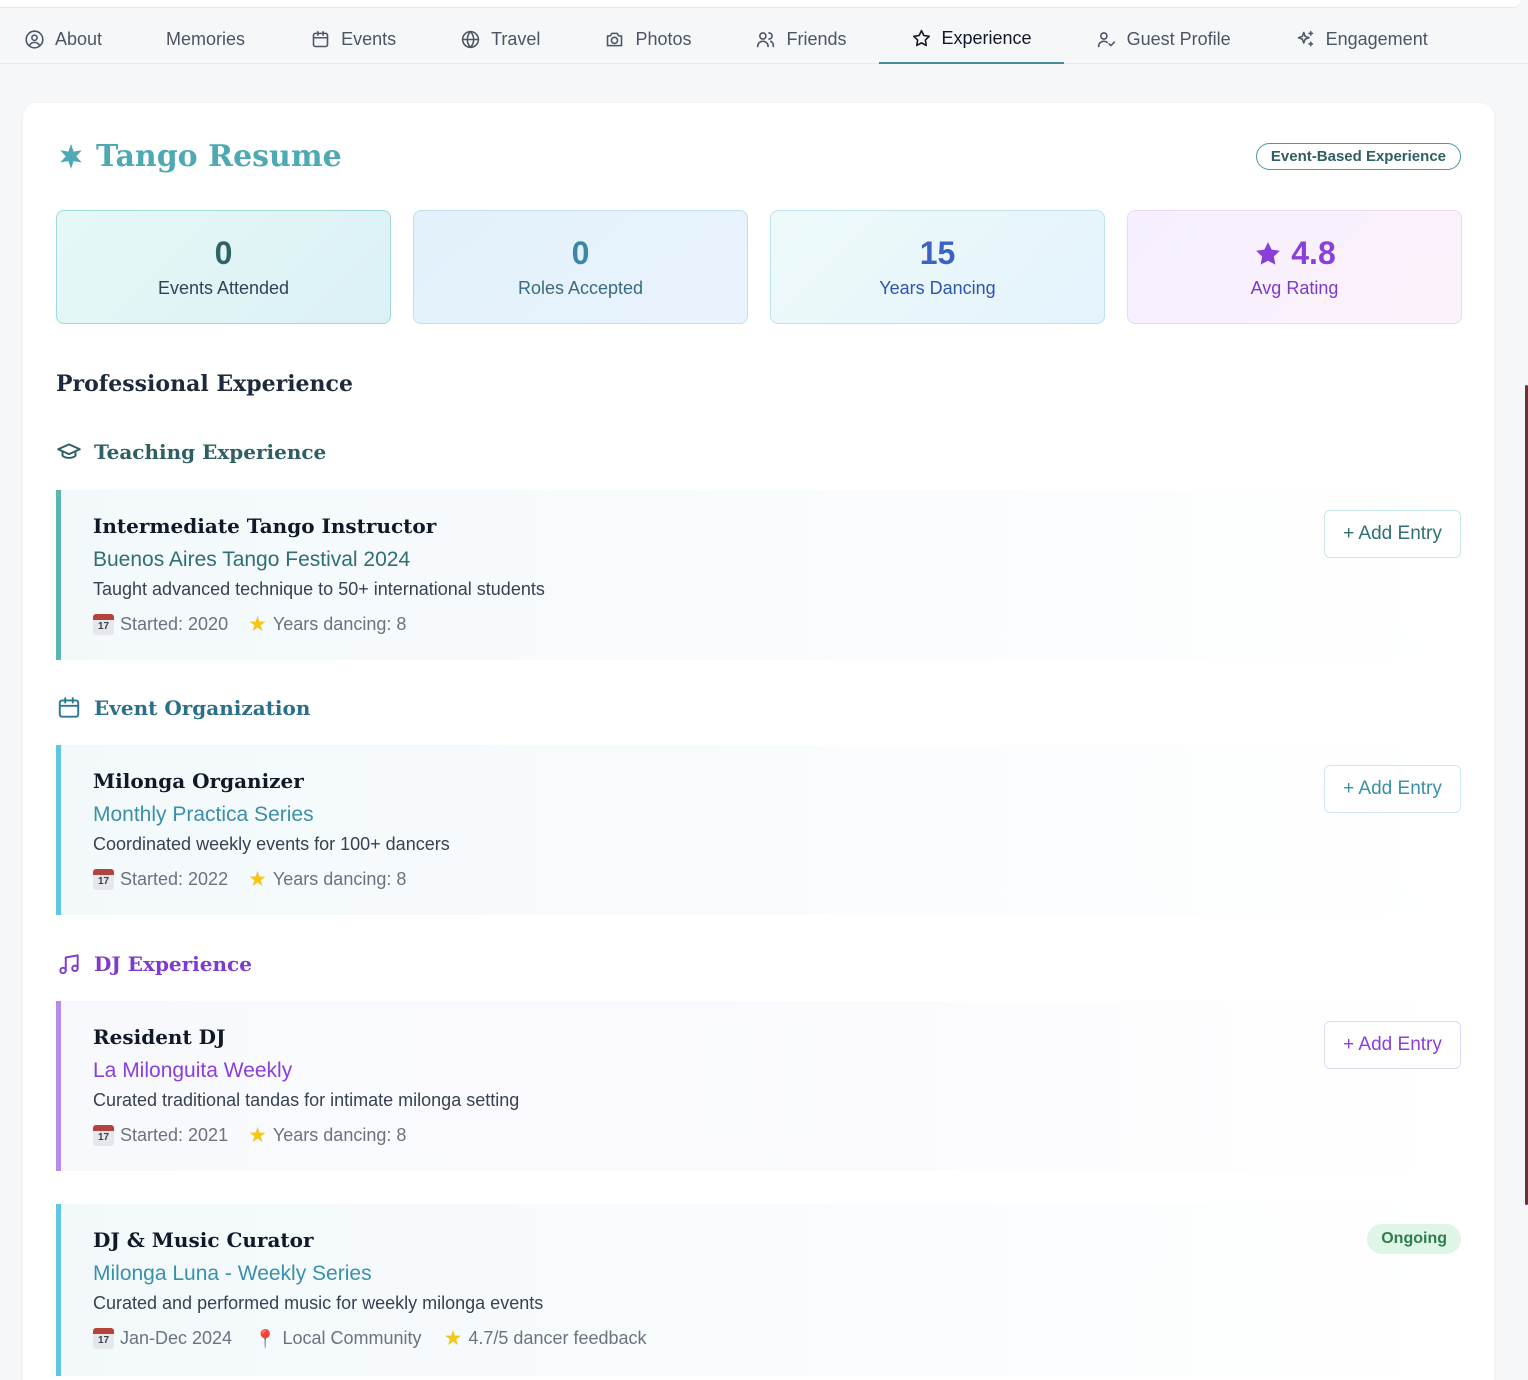 This screenshot has width=1528, height=1380. I want to click on organization-title: Event Organization, so click(202, 708).